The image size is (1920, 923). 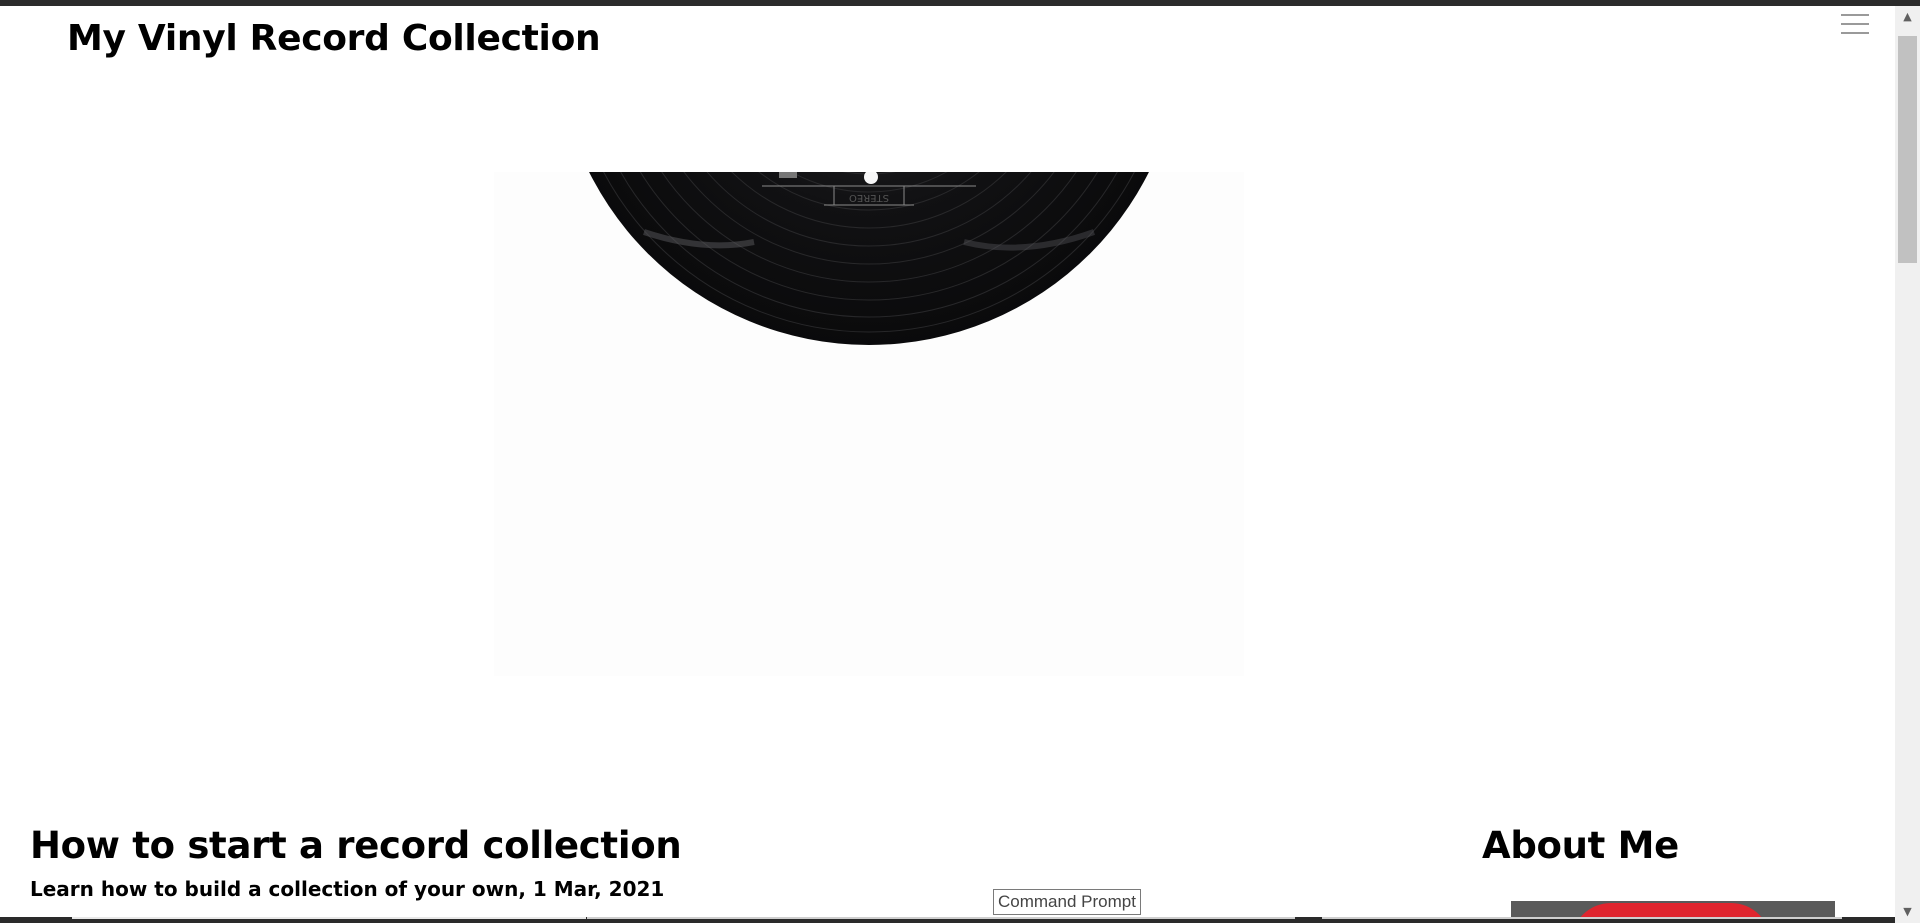 What do you see at coordinates (1580, 845) in the screenshot?
I see `about-title: About Me` at bounding box center [1580, 845].